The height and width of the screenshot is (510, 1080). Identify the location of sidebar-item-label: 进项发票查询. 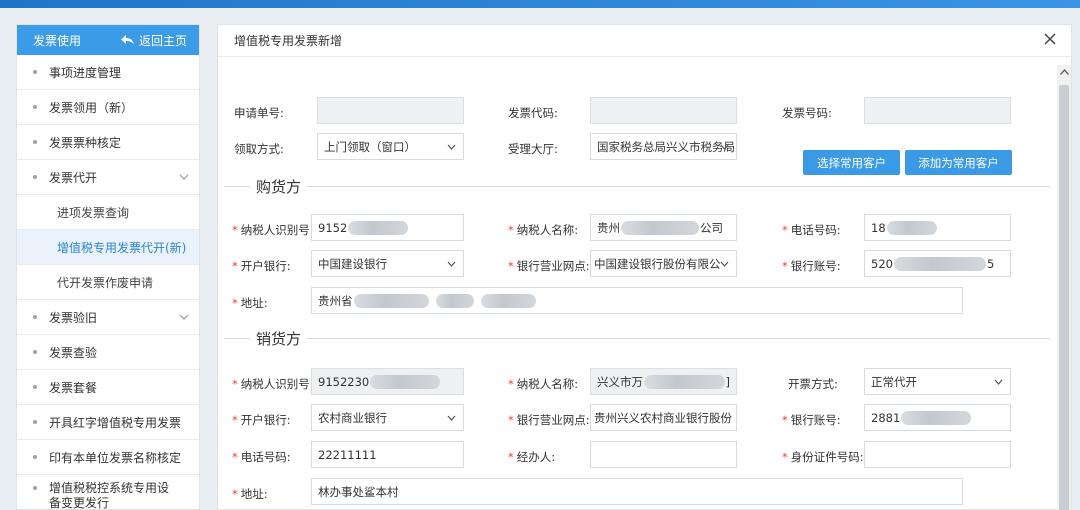
(93, 212).